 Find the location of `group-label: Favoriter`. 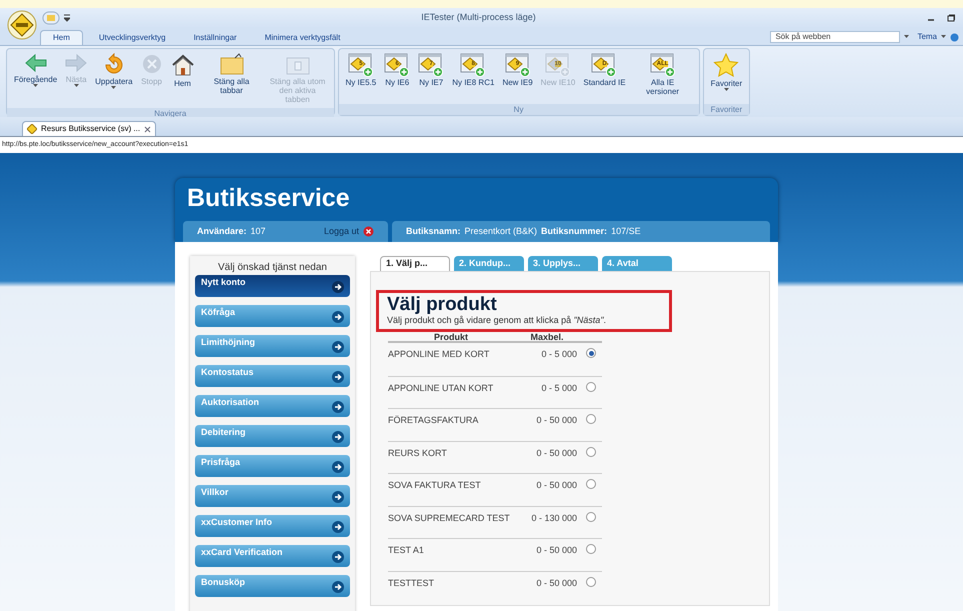

group-label: Favoriter is located at coordinates (727, 109).